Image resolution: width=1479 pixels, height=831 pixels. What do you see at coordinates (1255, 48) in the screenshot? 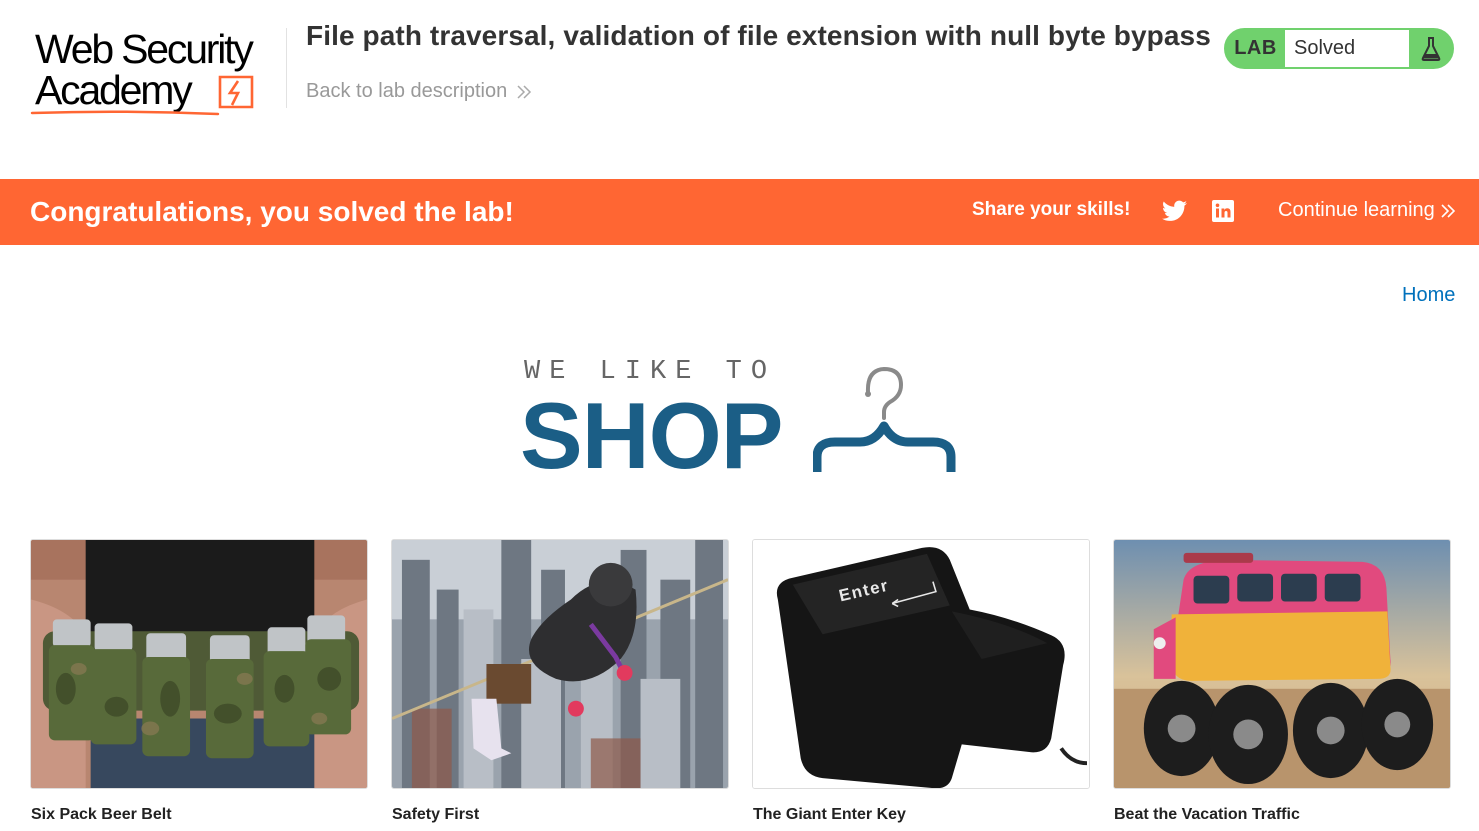
I see `lab-badge: LAB` at bounding box center [1255, 48].